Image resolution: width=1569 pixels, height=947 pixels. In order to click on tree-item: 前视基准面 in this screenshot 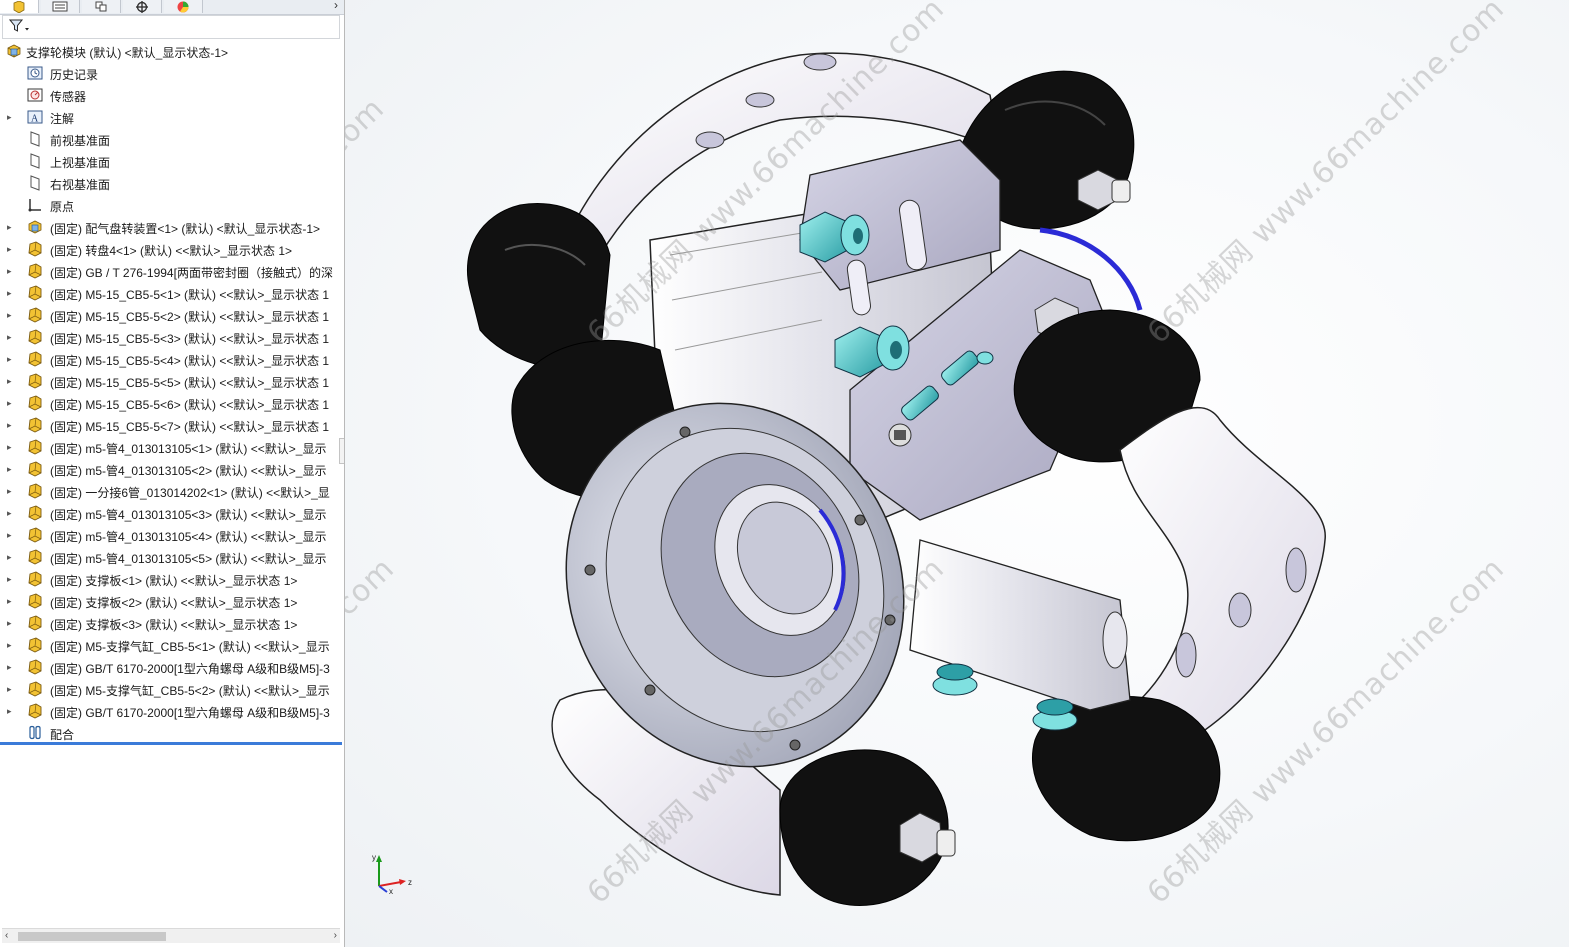, I will do `click(172, 139)`.